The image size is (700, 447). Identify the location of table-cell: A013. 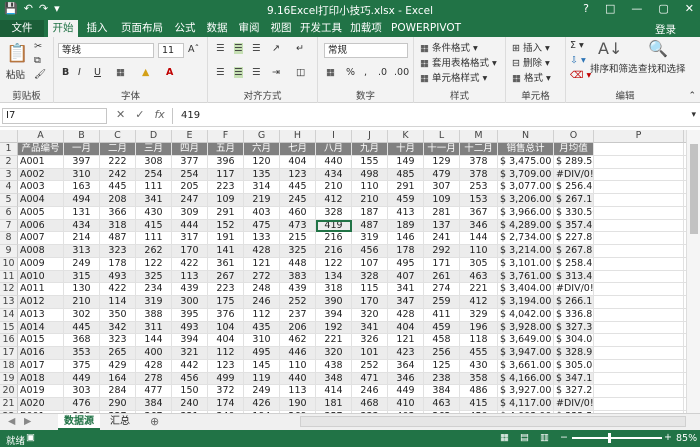
(41, 315).